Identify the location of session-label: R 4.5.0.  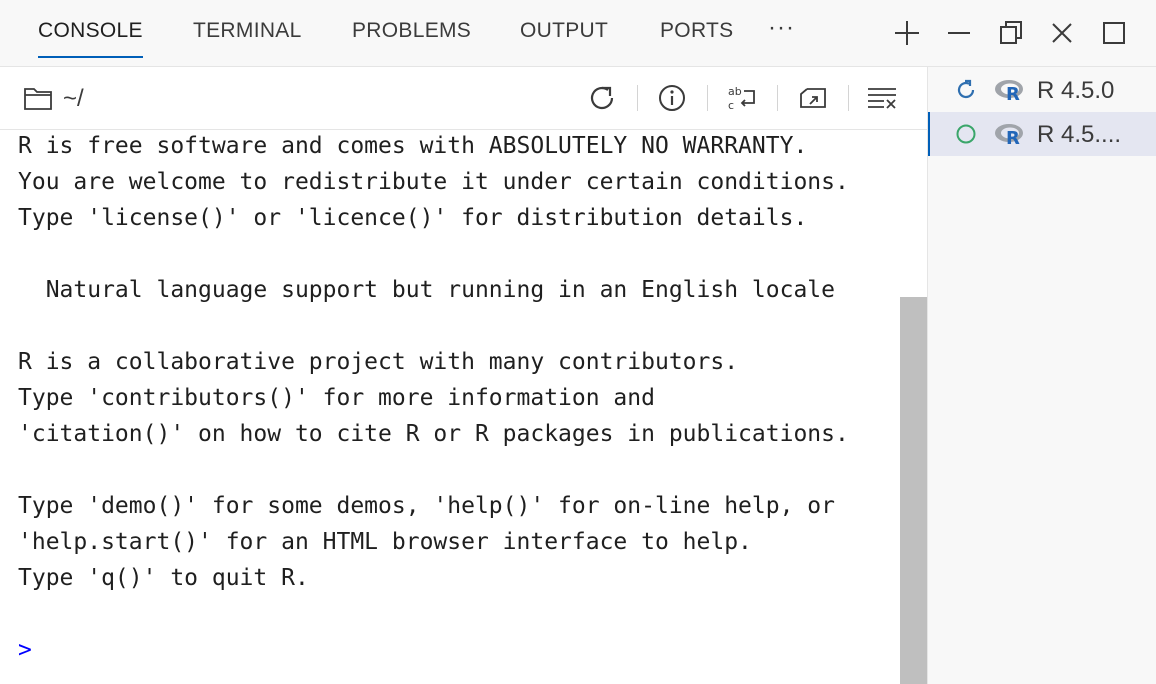
(1076, 90).